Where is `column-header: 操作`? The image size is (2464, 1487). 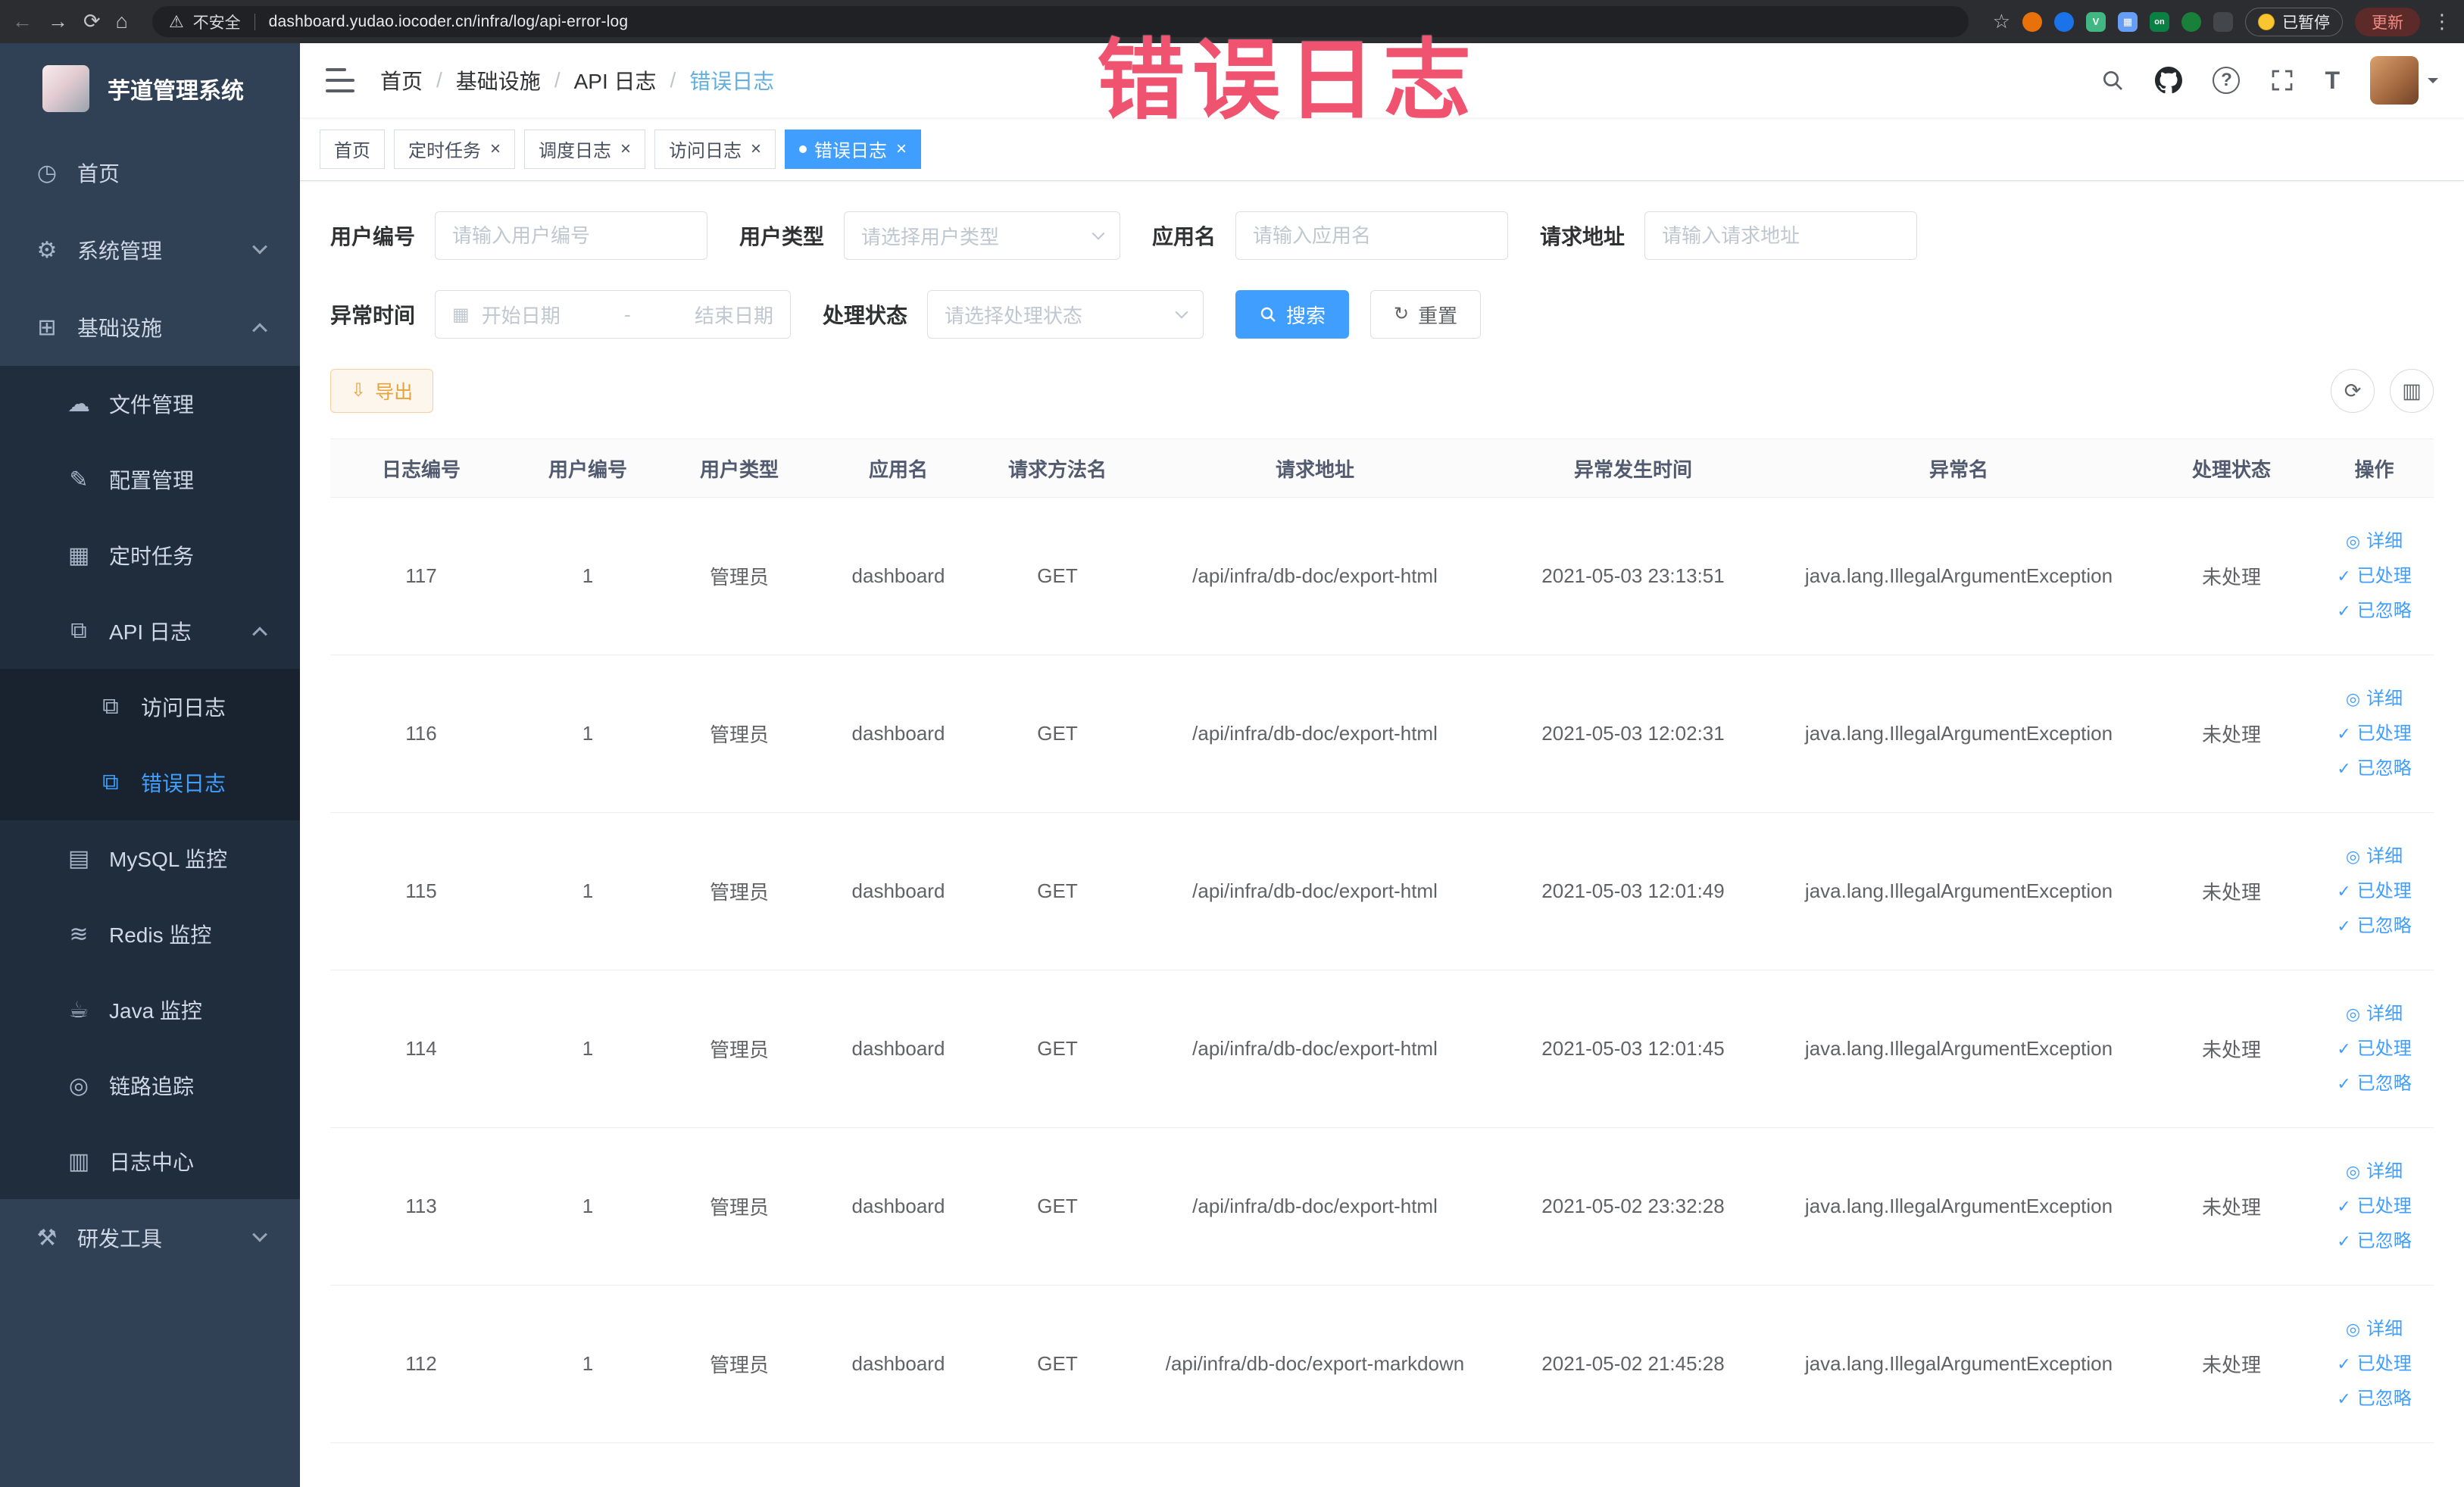 column-header: 操作 is located at coordinates (2374, 469).